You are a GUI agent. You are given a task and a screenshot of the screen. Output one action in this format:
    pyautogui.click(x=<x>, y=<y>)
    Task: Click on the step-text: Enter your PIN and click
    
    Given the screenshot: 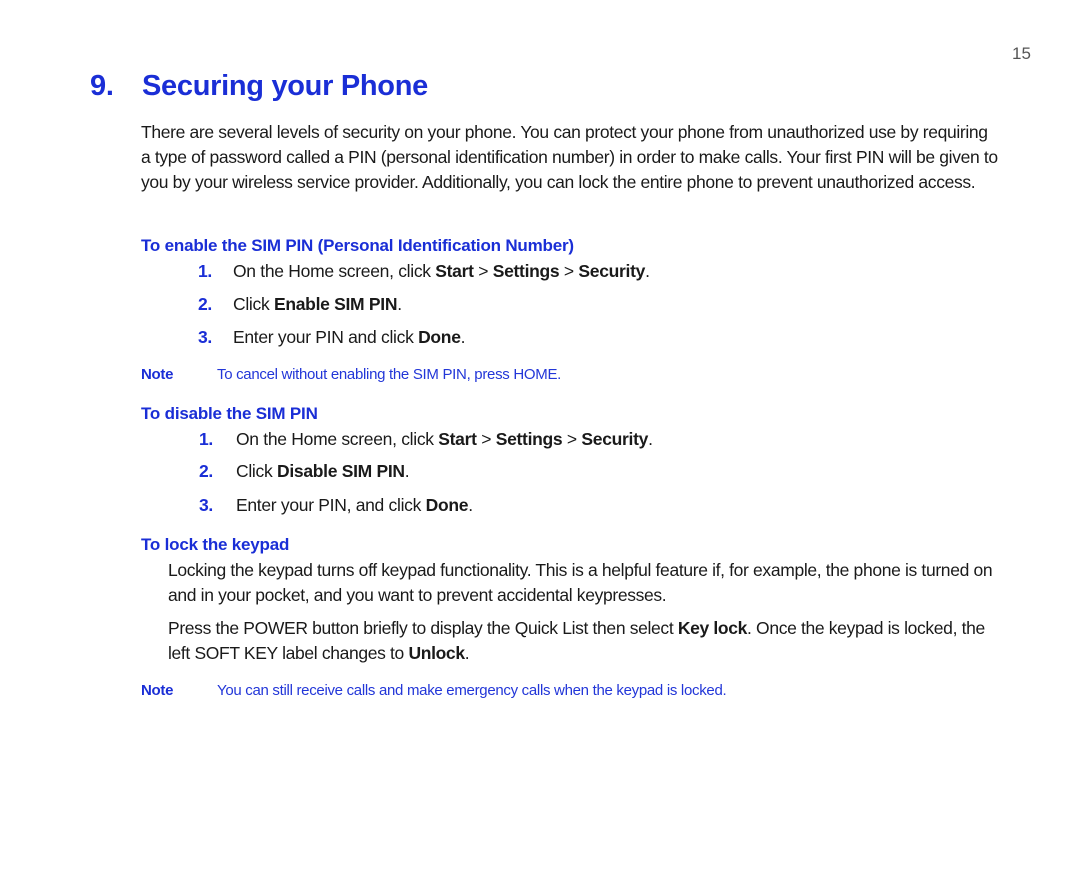 What is the action you would take?
    pyautogui.click(x=326, y=337)
    